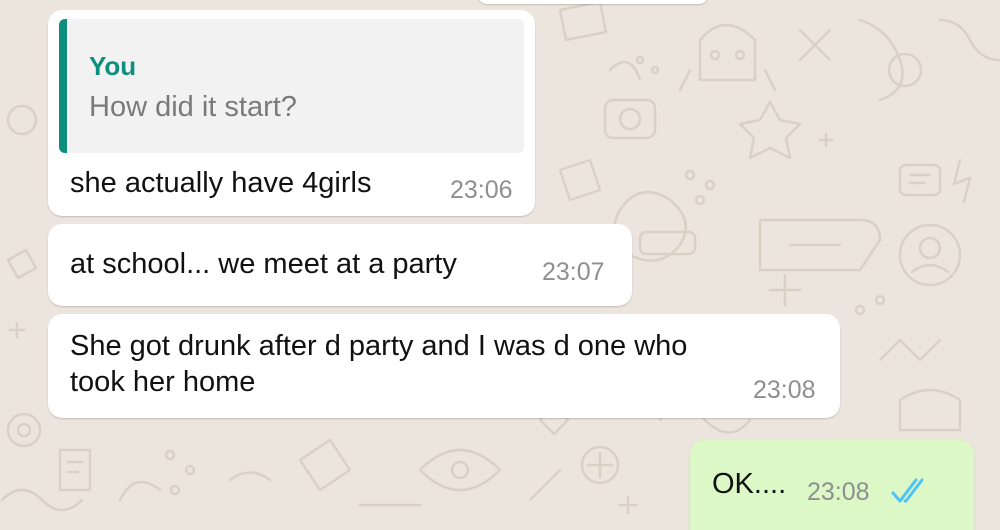 The width and height of the screenshot is (1000, 530). Describe the element at coordinates (291, 86) in the screenshot. I see `quoted-reply: You How did it start?` at that location.